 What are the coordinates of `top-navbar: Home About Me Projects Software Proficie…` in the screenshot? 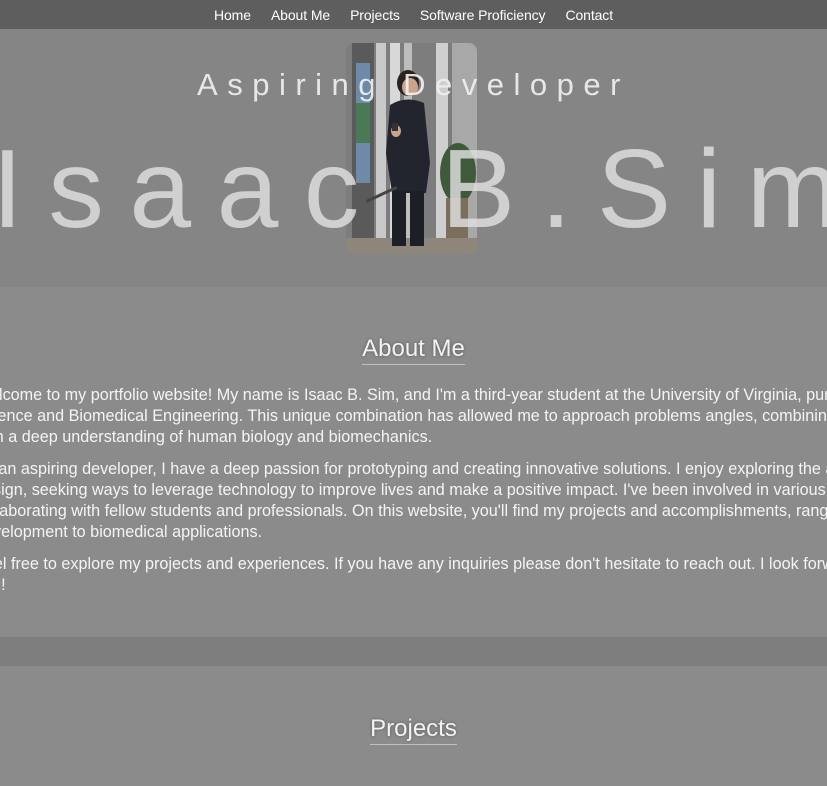 It's located at (413, 14).